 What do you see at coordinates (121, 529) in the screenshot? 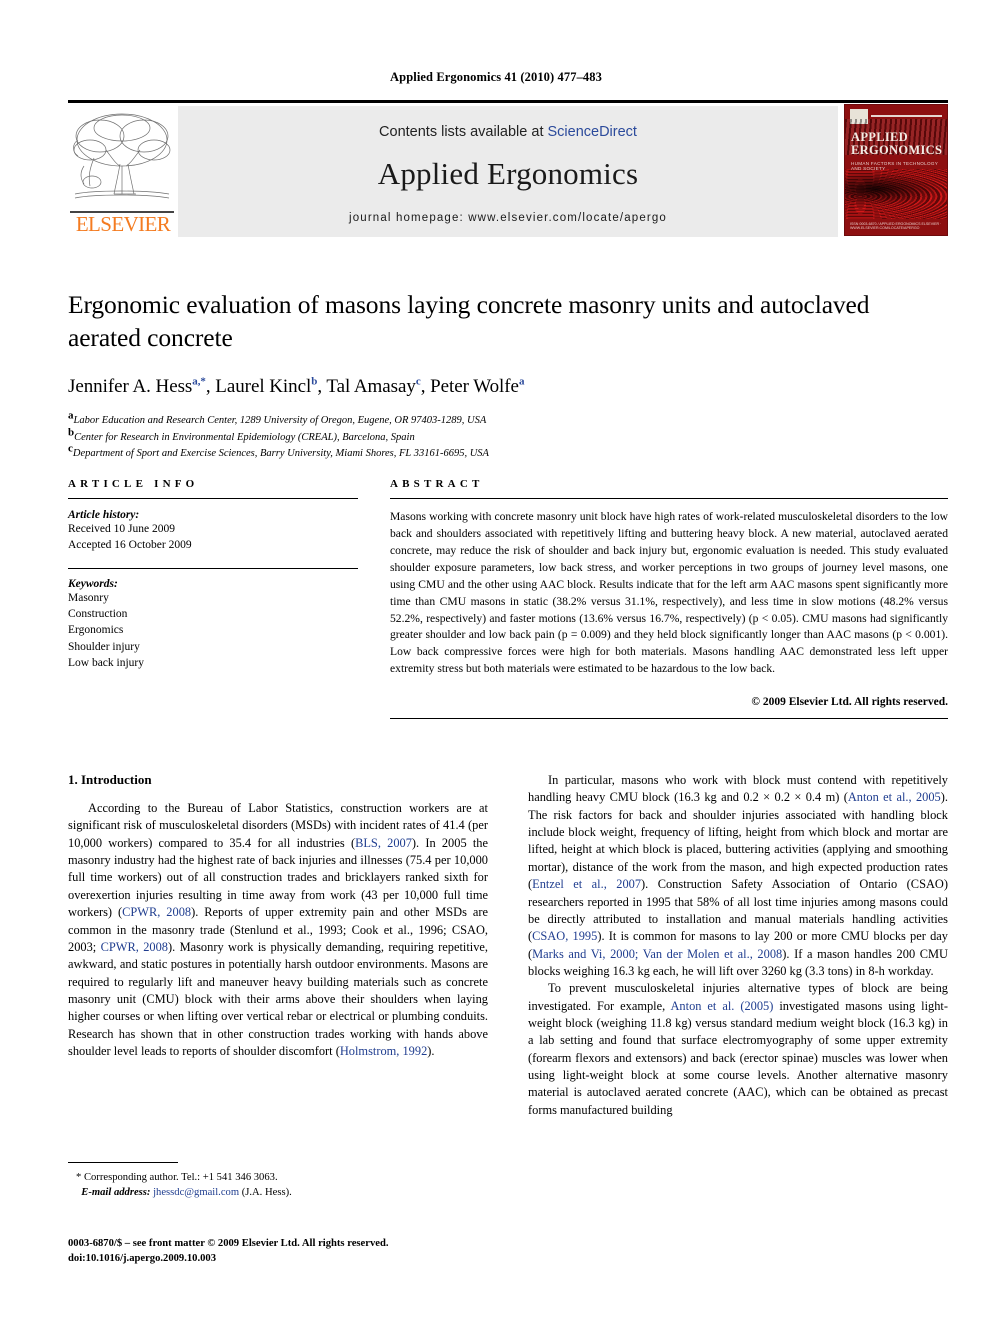
I see `history-item: Received 10 June 2009` at bounding box center [121, 529].